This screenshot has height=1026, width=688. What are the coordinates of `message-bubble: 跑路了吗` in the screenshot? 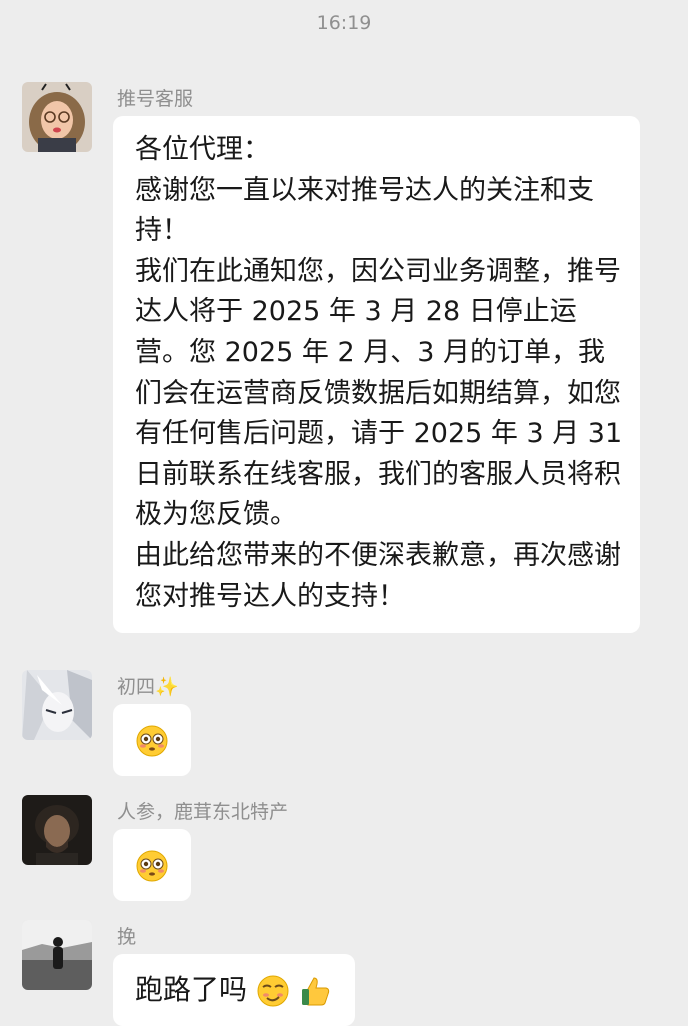 It's located at (234, 990).